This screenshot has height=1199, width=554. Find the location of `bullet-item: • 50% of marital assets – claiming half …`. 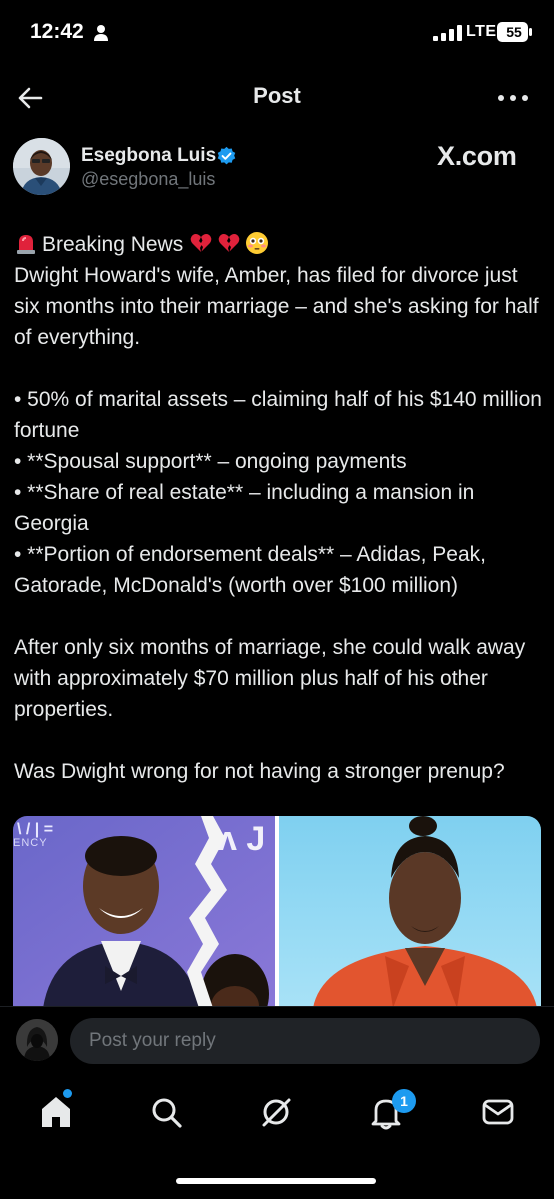

bullet-item: • 50% of marital assets – claiming half … is located at coordinates (278, 415).